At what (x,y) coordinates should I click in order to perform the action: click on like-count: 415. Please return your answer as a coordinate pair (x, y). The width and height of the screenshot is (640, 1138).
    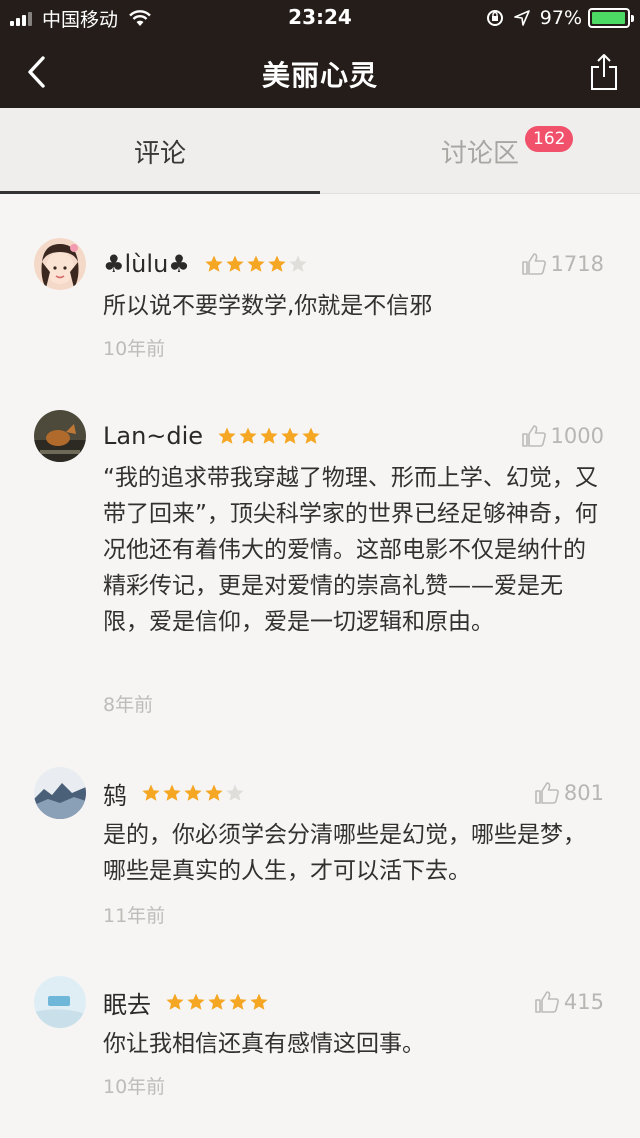
    Looking at the image, I should click on (583, 1002).